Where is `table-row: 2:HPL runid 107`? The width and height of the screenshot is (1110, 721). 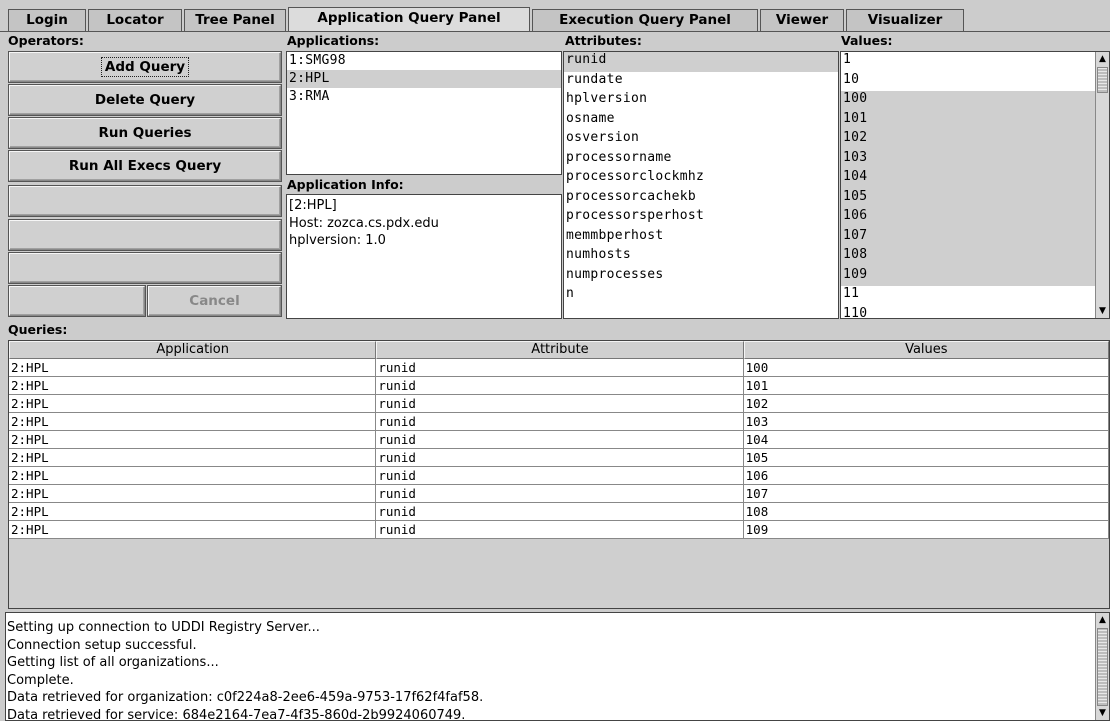
table-row: 2:HPL runid 107 is located at coordinates (559, 494).